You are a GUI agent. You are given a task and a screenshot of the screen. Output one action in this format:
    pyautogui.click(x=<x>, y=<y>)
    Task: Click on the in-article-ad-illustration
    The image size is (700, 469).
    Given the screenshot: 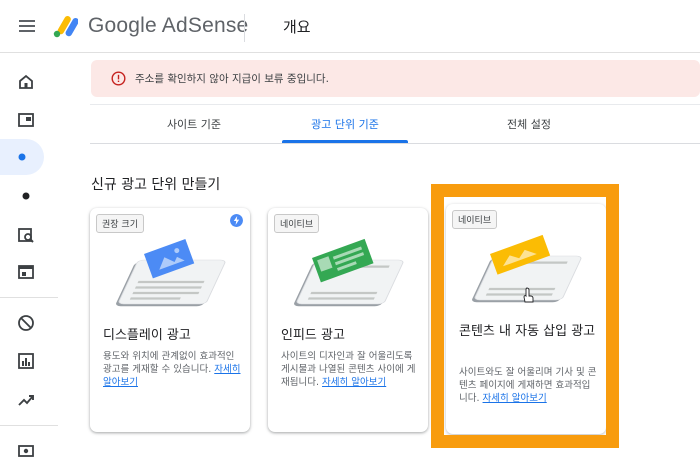 What is the action you would take?
    pyautogui.click(x=527, y=268)
    